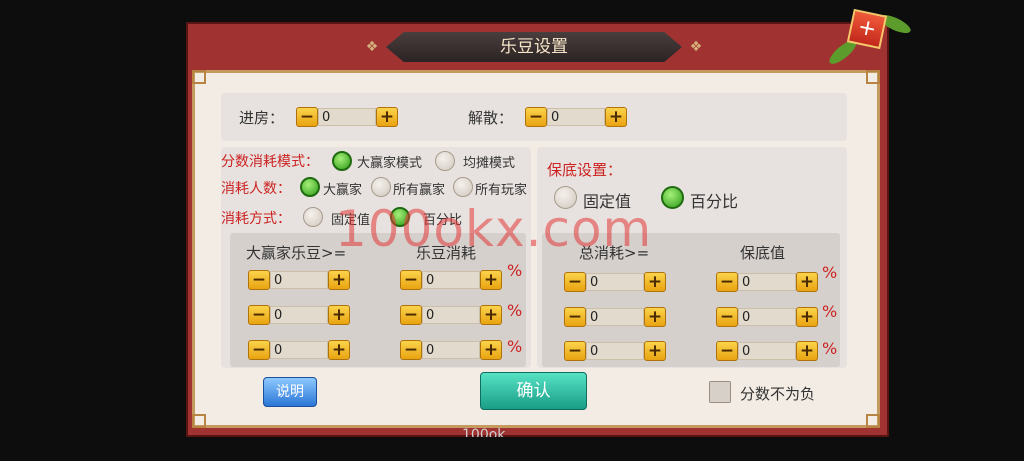  I want to click on option-all-players: 所有玩家, so click(501, 190).